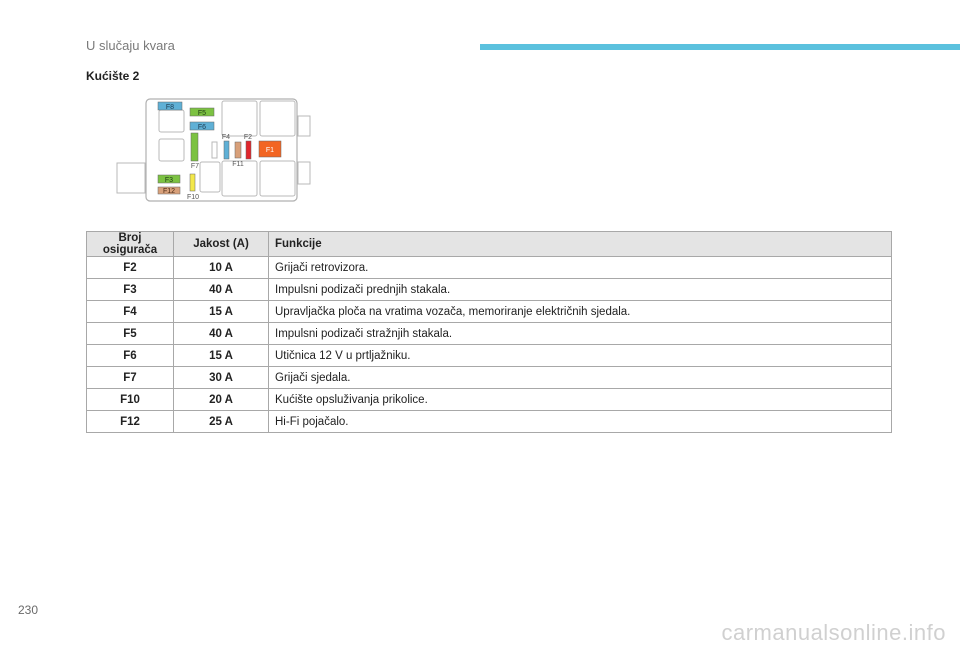  I want to click on label-f5: F5, so click(202, 113).